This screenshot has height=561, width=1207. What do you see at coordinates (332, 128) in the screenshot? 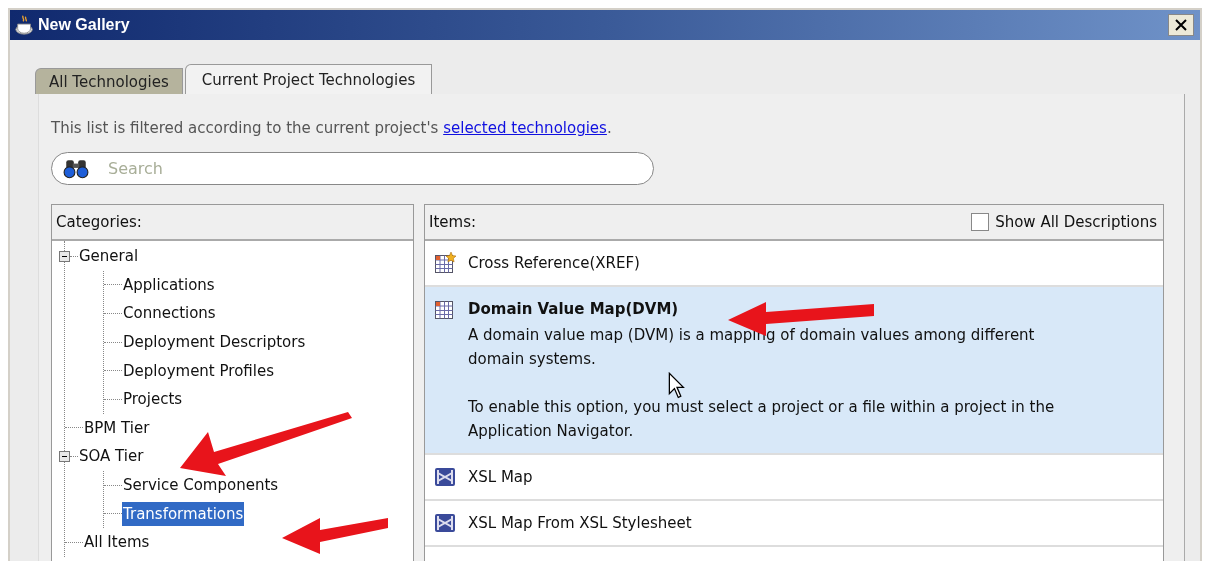
I see `filter-note: This list is filtered according to the current project's selected technologies.` at bounding box center [332, 128].